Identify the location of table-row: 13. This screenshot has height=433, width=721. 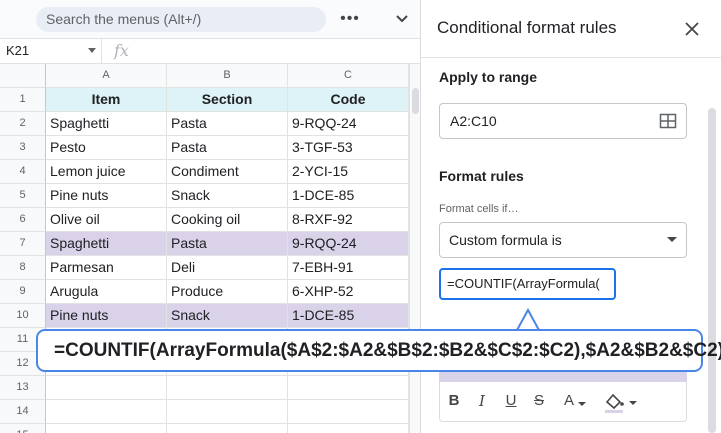
(204, 388).